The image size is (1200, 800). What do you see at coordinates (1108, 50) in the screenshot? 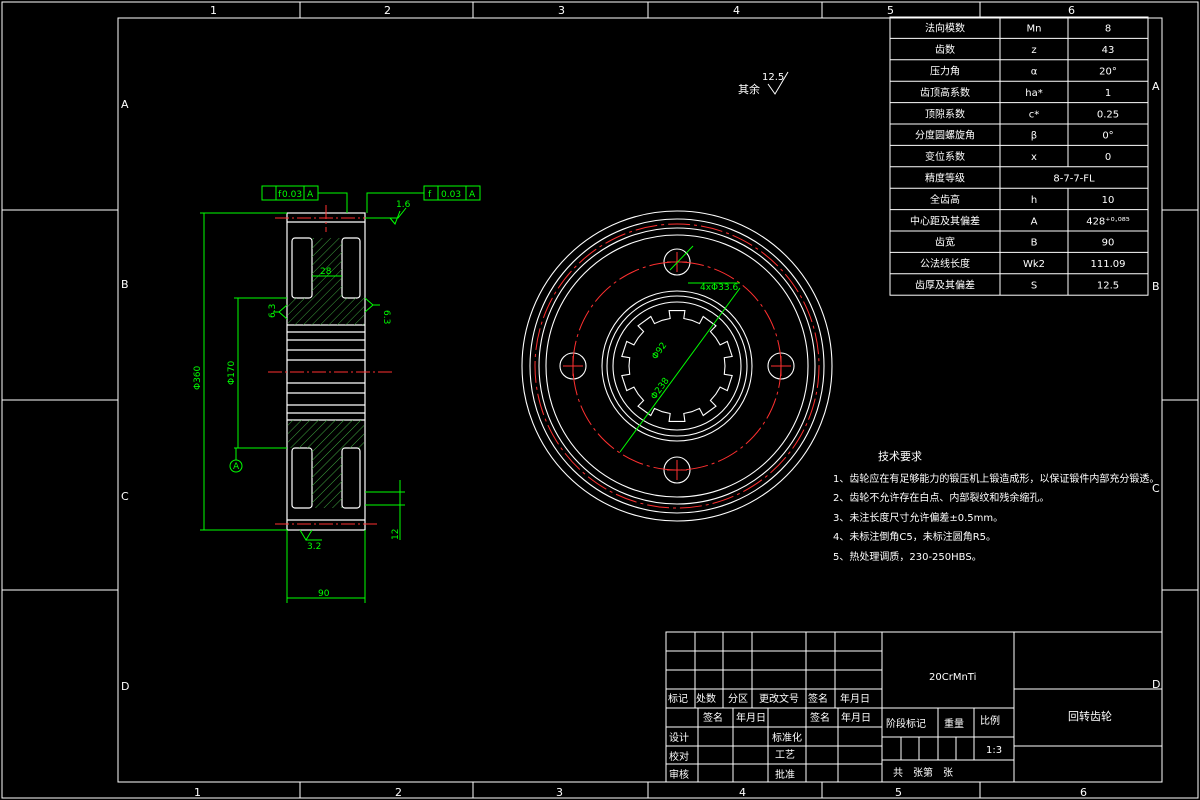
I see `param-value: 43` at bounding box center [1108, 50].